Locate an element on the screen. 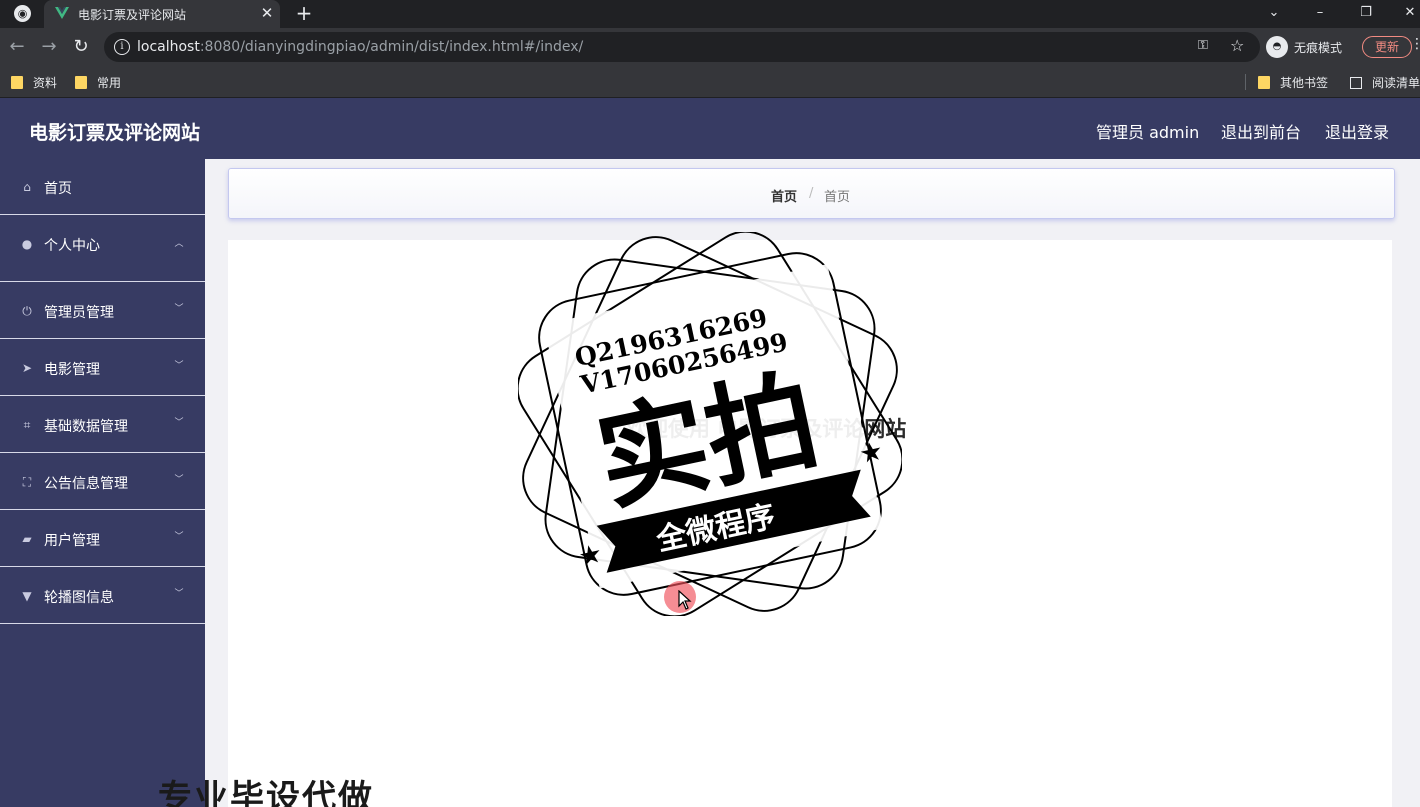 This screenshot has height=807, width=1420. bookmarks-bar: 资料 常用 其他书签 阅读清单 is located at coordinates (710, 82).